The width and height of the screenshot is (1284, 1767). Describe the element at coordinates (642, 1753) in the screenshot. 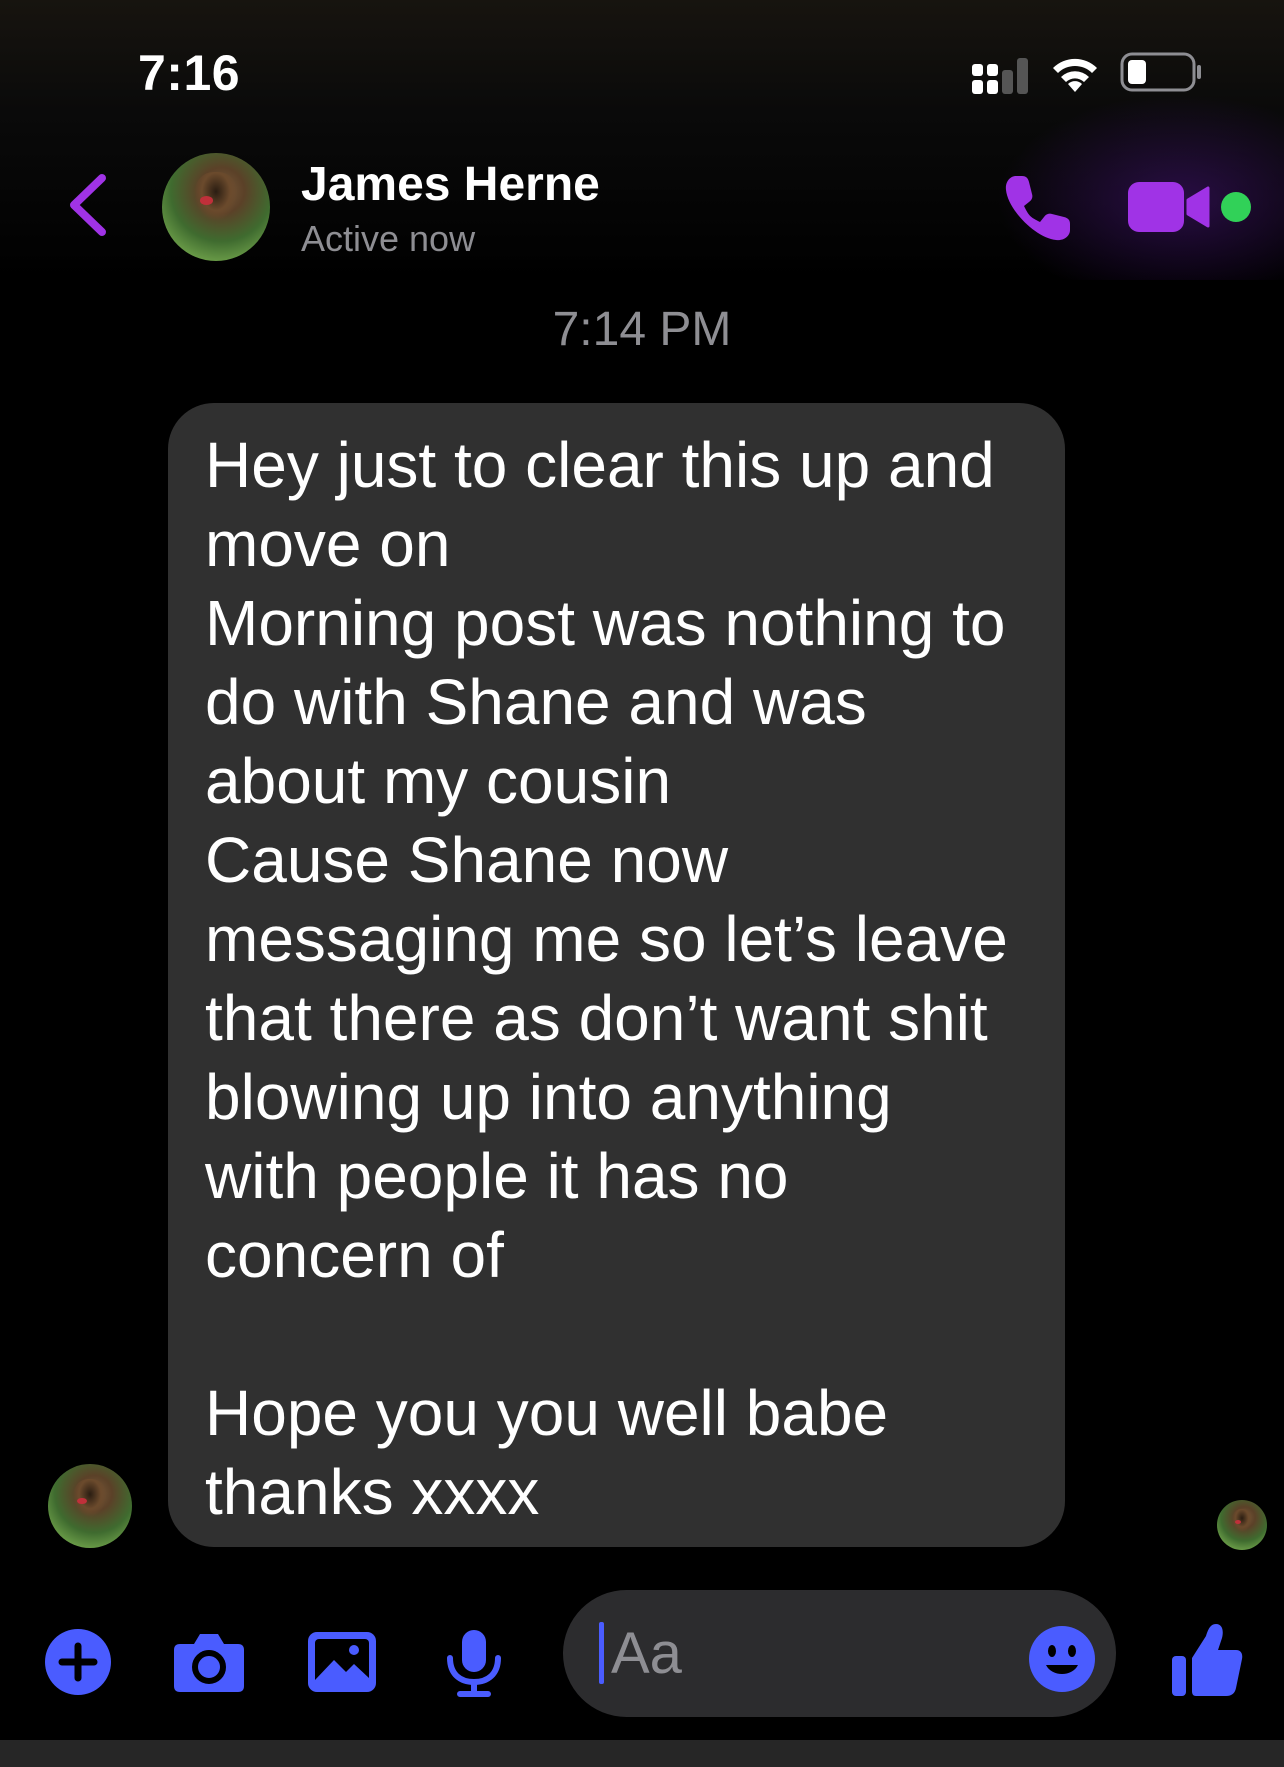

I see `bottom-strip` at that location.